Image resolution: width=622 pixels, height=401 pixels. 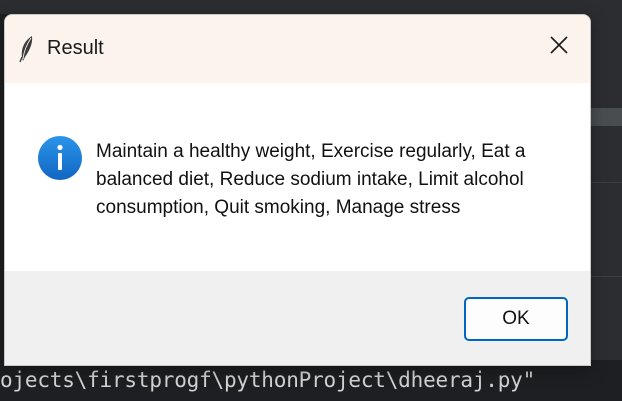 What do you see at coordinates (605, 117) in the screenshot?
I see `ide-scroll-strip` at bounding box center [605, 117].